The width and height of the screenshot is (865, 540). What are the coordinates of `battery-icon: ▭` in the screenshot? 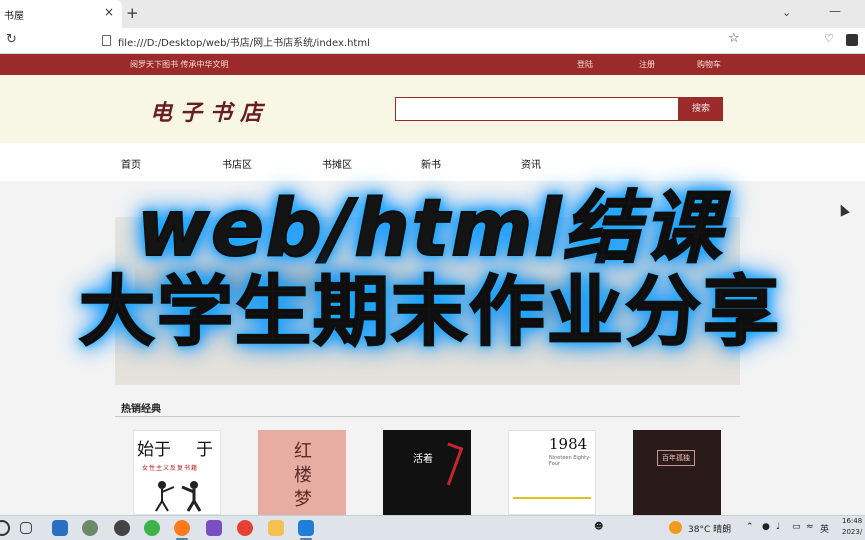 It's located at (796, 527).